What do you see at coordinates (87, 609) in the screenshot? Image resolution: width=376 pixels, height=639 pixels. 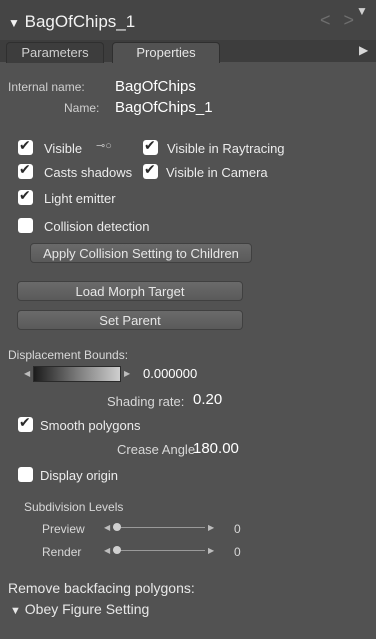 I see `backfacing-option: Obey Figure Setting` at bounding box center [87, 609].